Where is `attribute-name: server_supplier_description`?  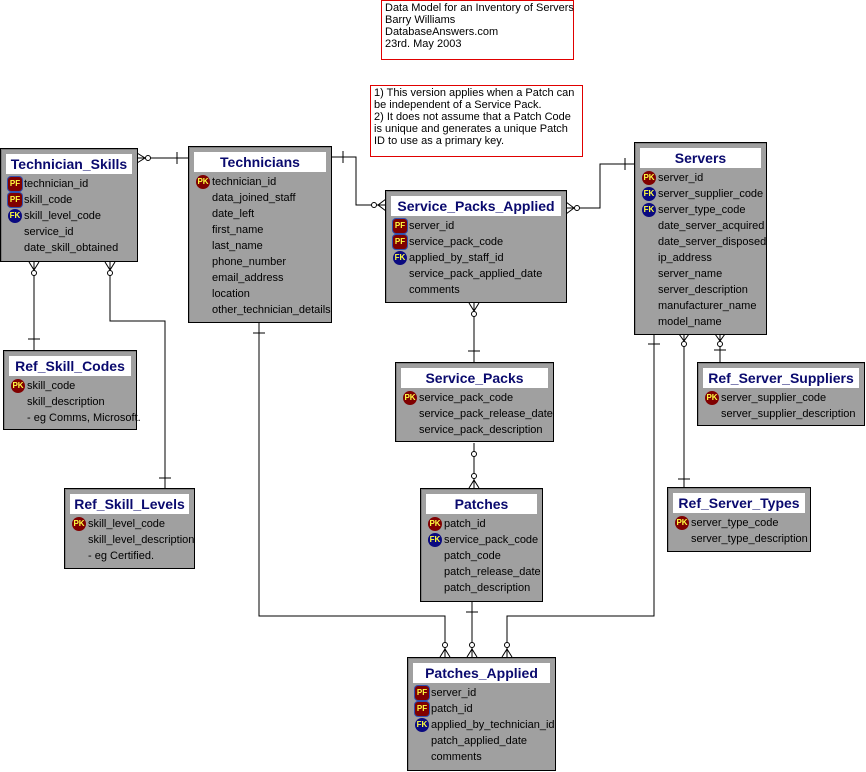
attribute-name: server_supplier_description is located at coordinates (788, 414).